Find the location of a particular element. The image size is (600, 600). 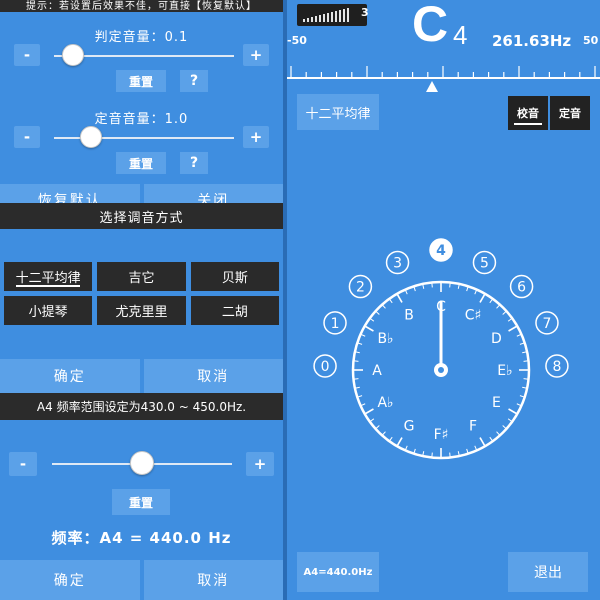

dial-hub-center is located at coordinates (441, 370).